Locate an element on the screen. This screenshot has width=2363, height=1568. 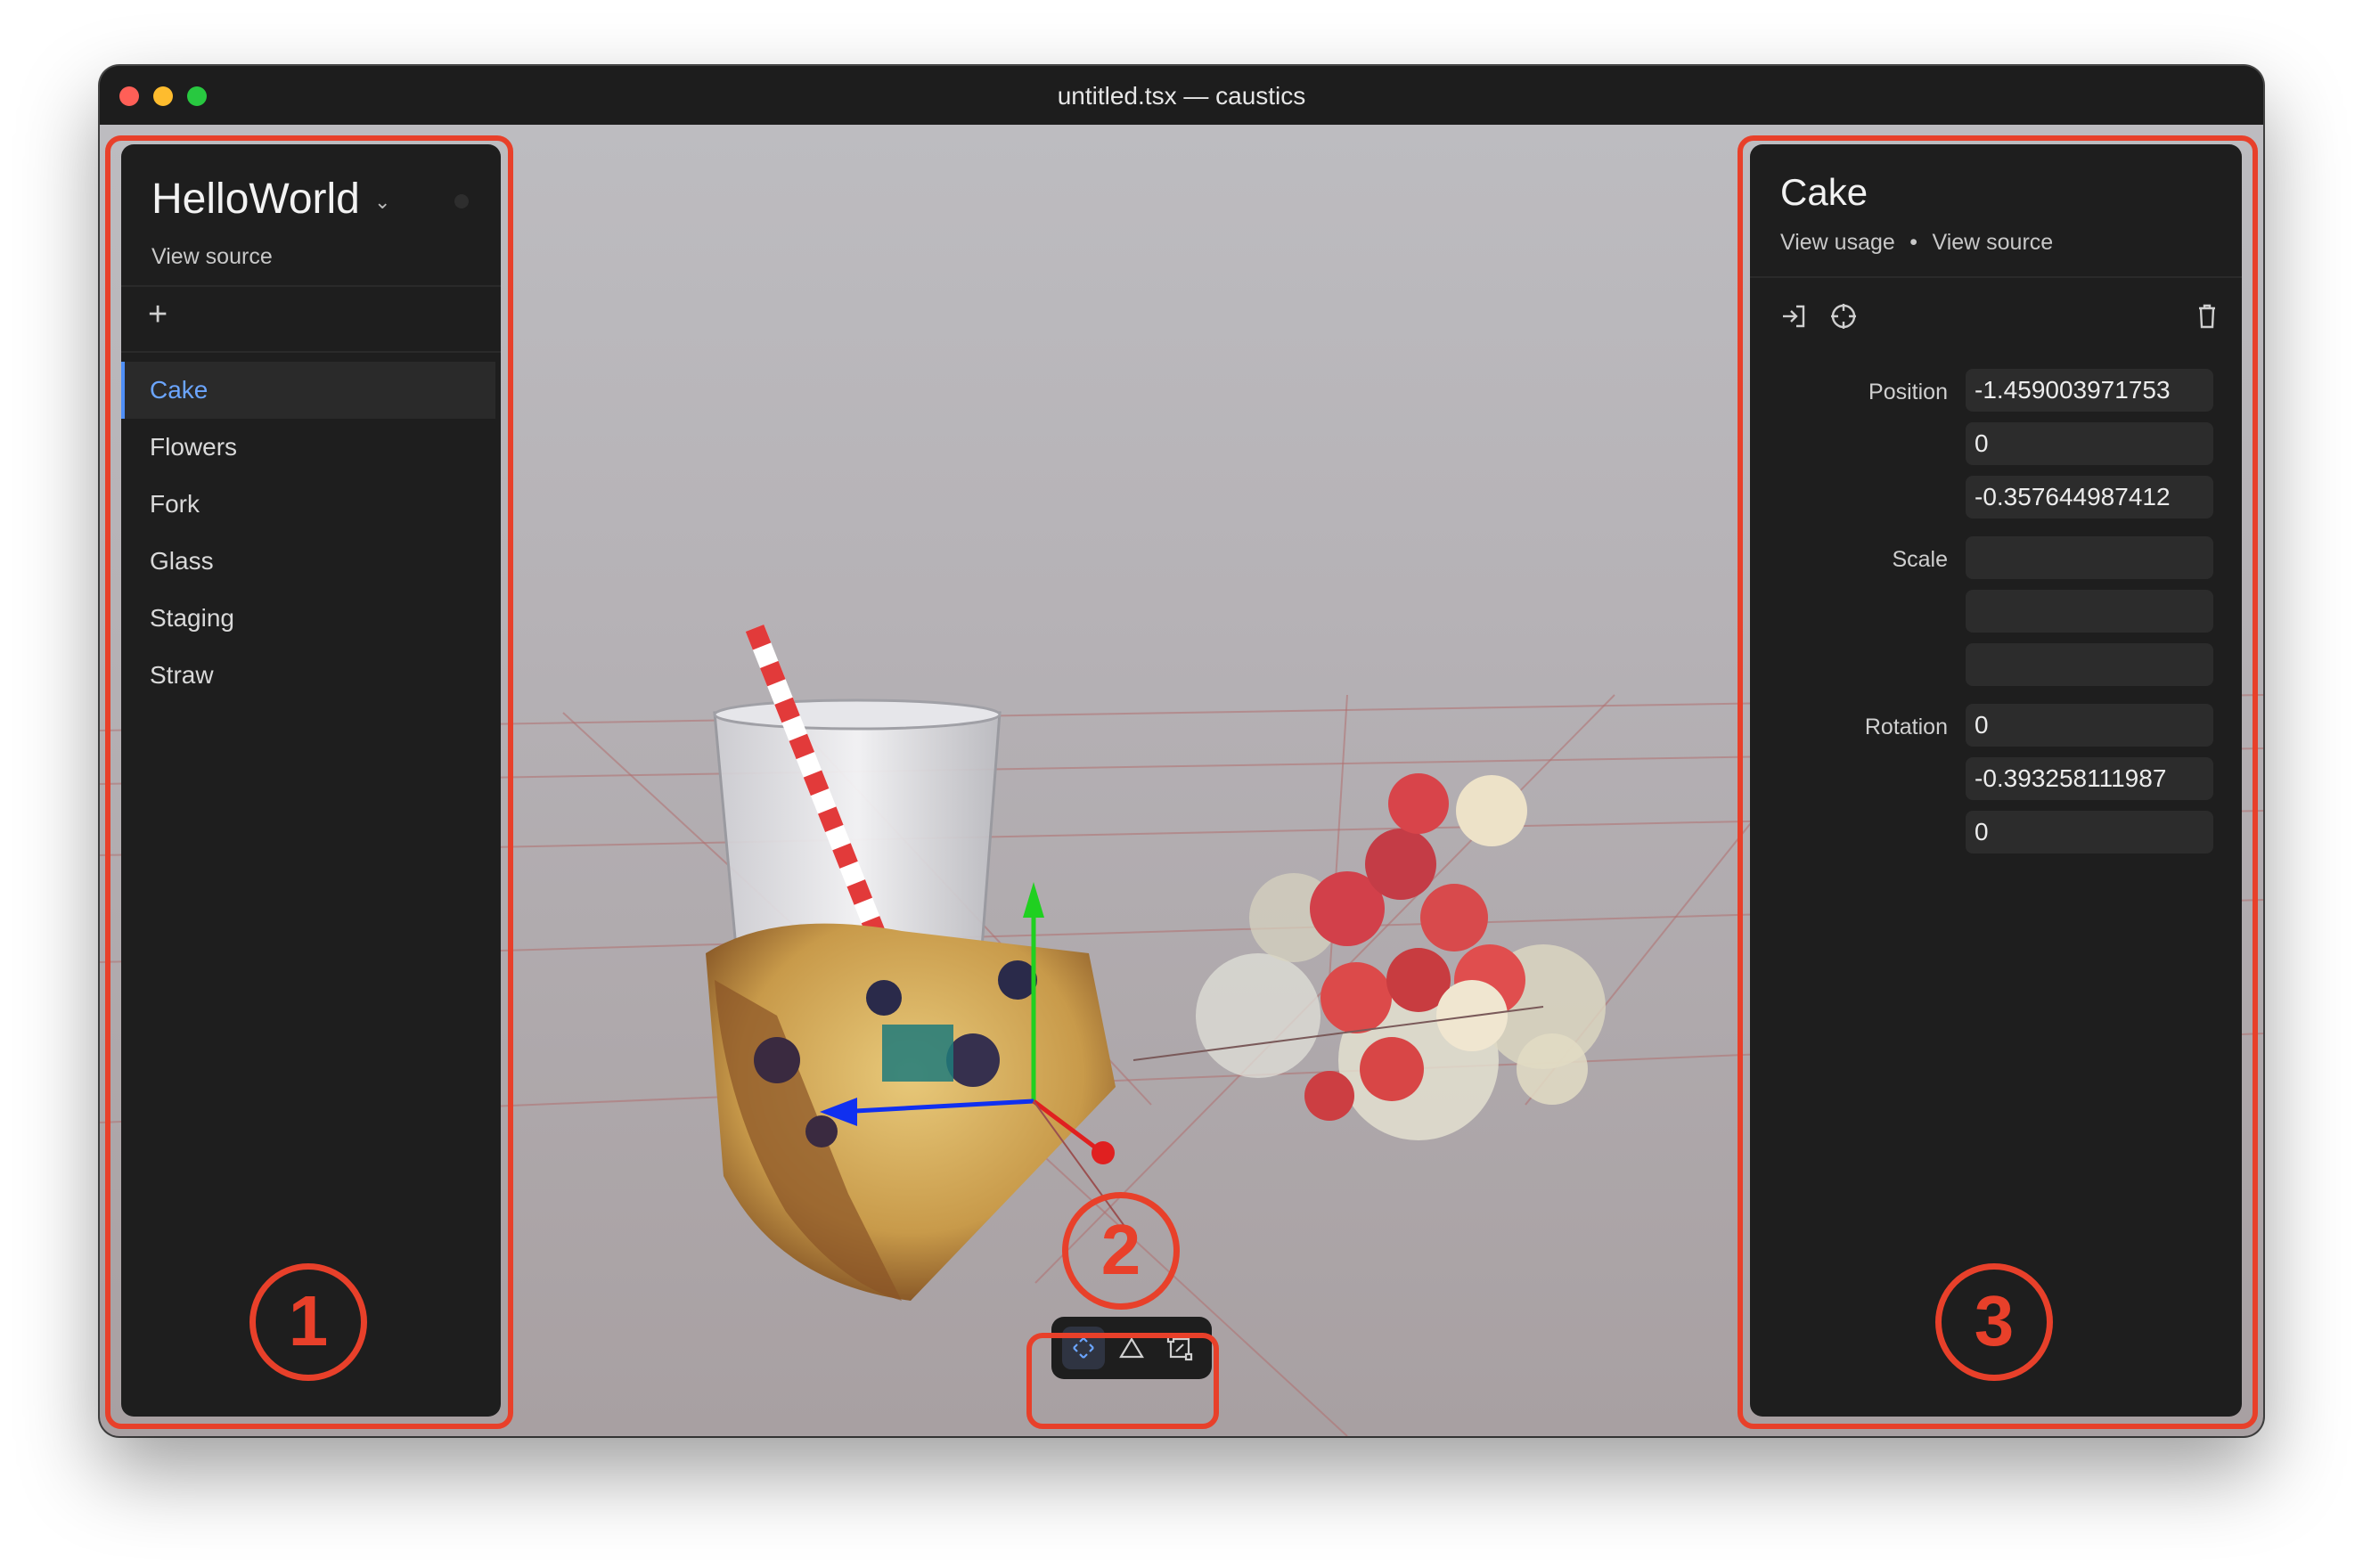
callout-number-2: 2 is located at coordinates (1121, 1251).